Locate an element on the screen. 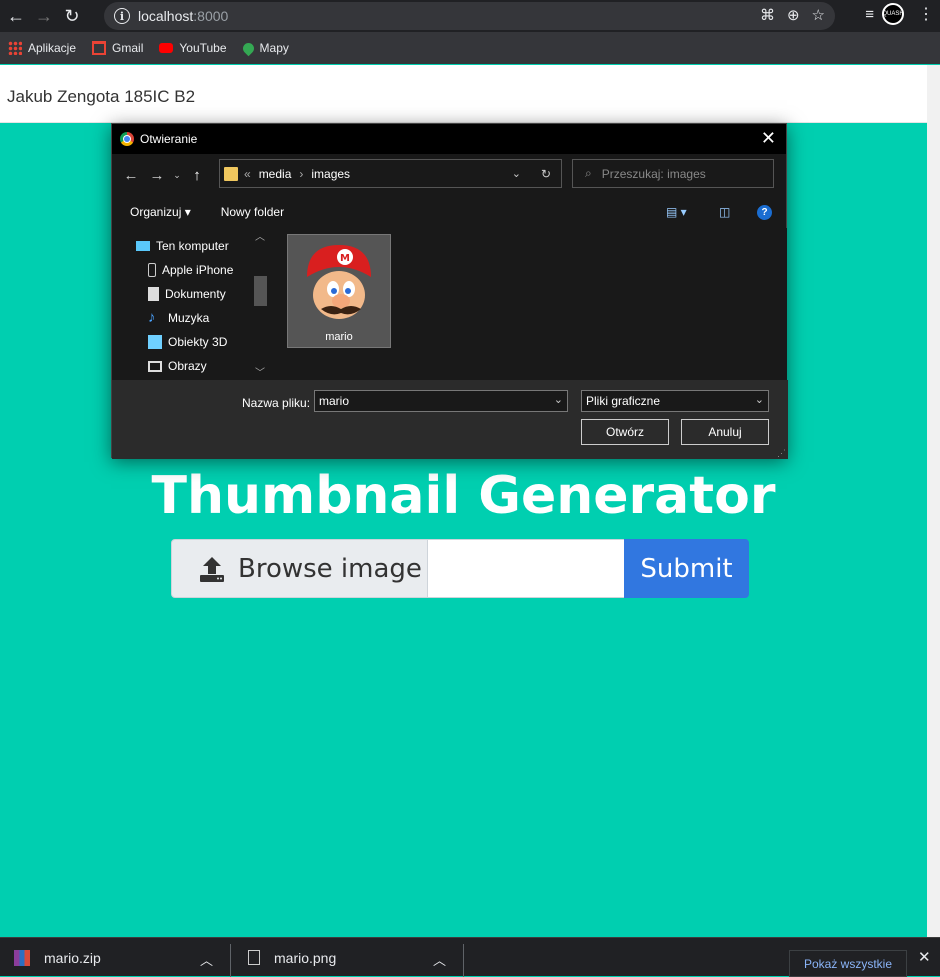  file-tile-mario: M mario is located at coordinates (339, 291).